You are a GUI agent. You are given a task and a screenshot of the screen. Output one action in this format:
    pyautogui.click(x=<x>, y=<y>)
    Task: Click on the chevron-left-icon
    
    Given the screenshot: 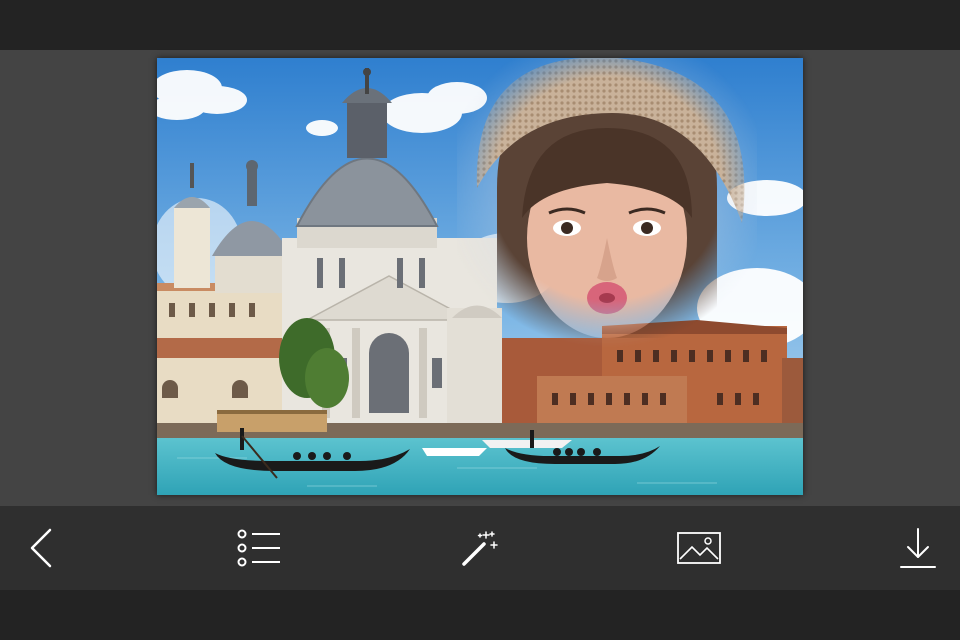 What is the action you would take?
    pyautogui.click(x=41, y=548)
    